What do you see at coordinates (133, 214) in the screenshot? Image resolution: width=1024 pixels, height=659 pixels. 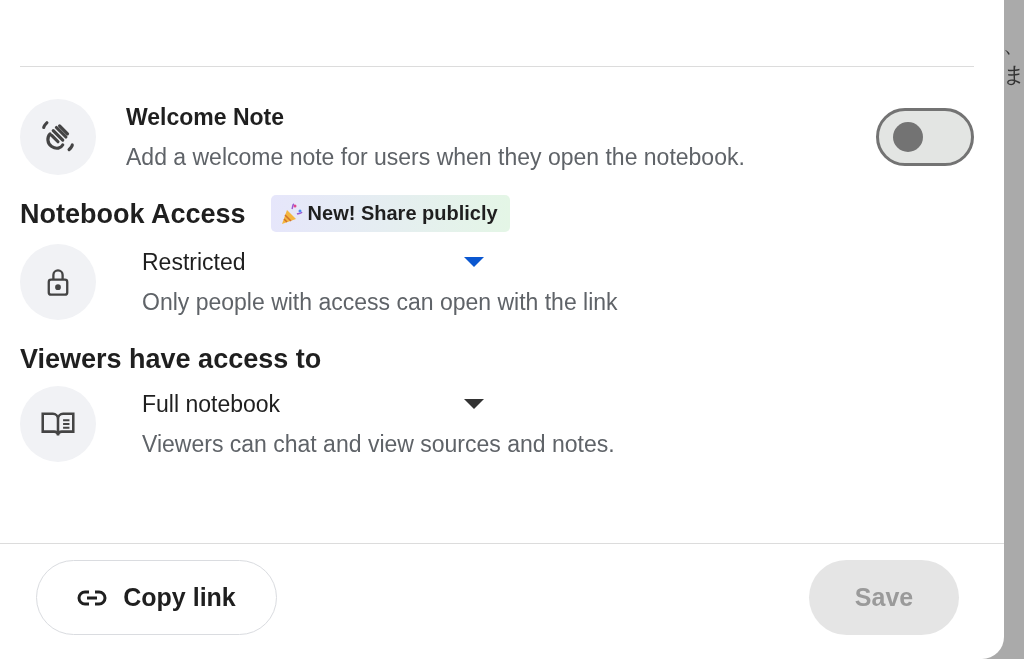 I see `section-heading: Notebook Access` at bounding box center [133, 214].